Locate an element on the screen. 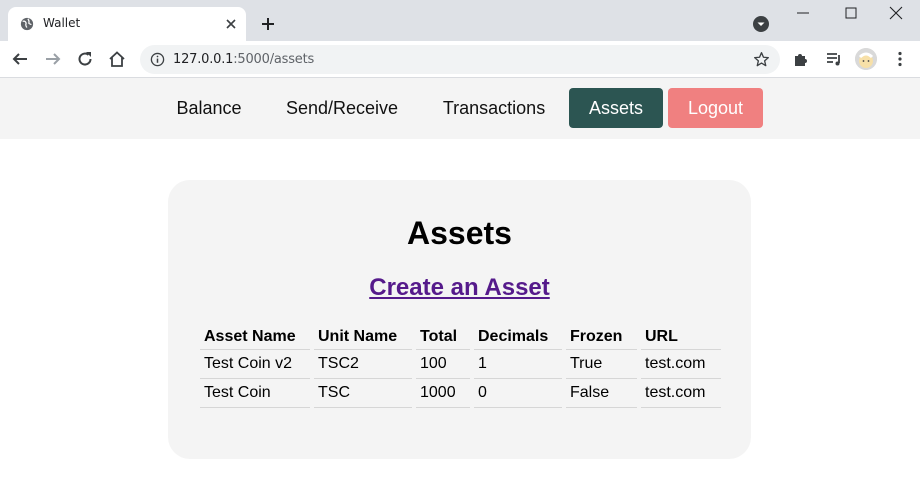 This screenshot has width=920, height=491. star-icon is located at coordinates (761, 59).